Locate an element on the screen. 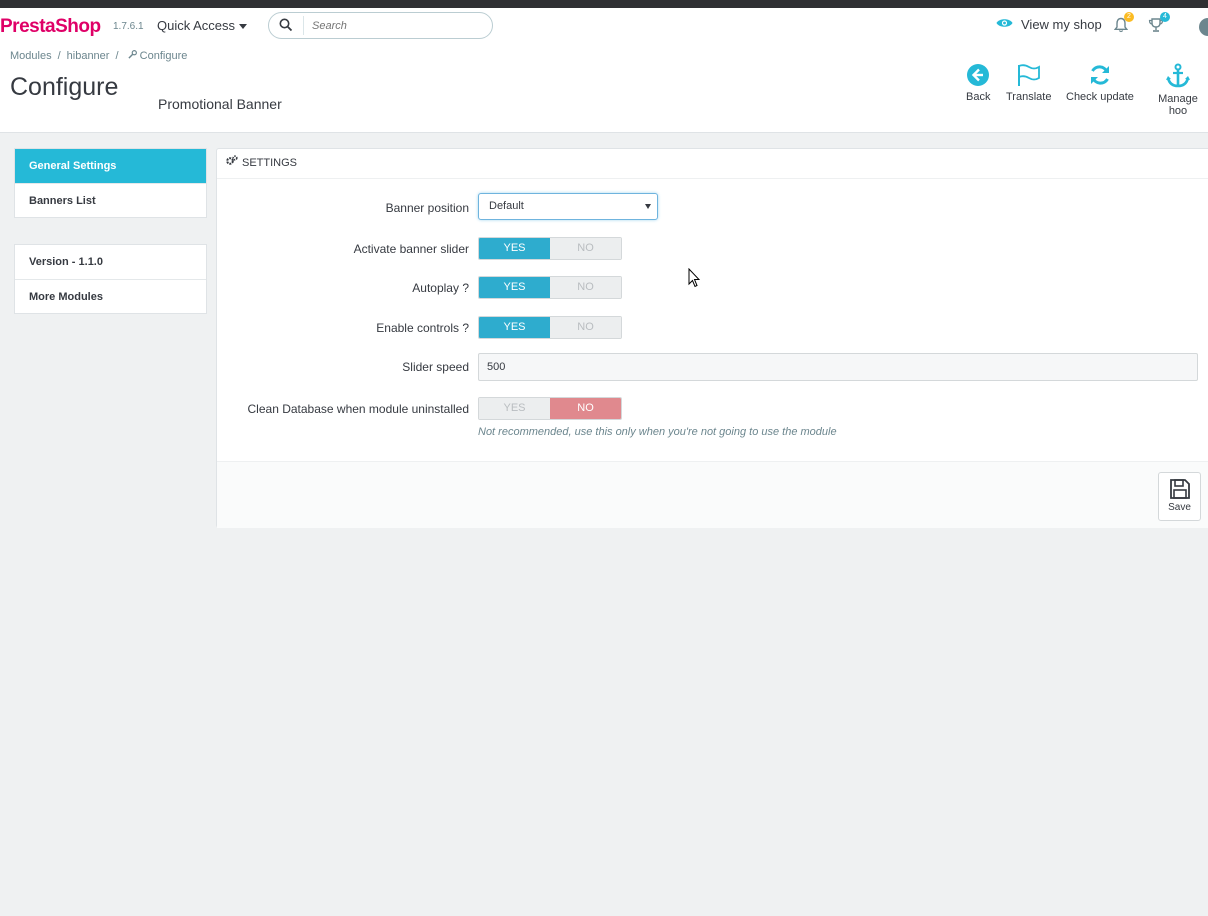  check-update-button: Check update is located at coordinates (1100, 83).